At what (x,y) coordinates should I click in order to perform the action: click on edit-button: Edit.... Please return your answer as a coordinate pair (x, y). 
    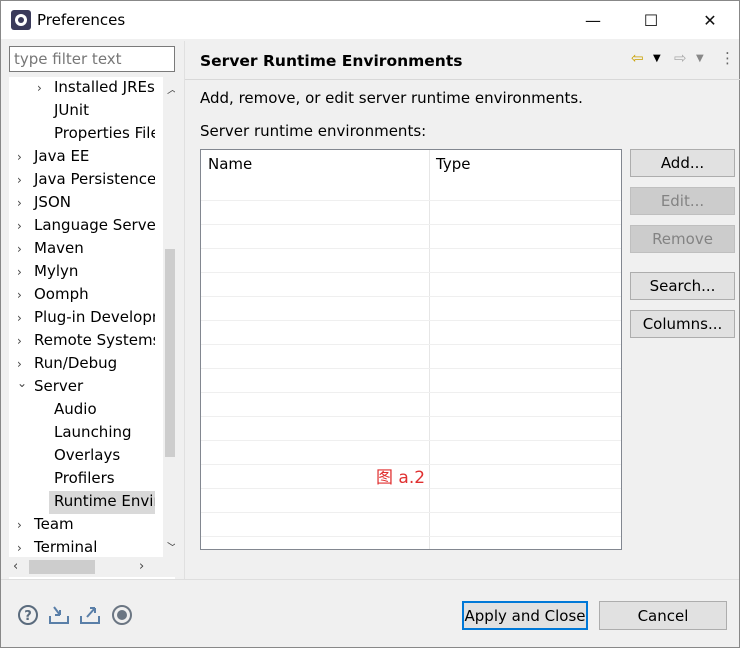
    Looking at the image, I should click on (682, 201).